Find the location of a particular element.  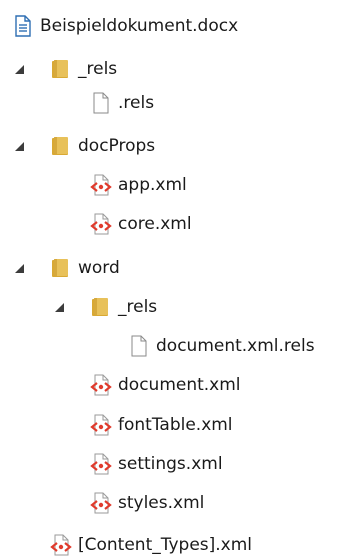

tree-file-row: document.xml is located at coordinates (171, 385).